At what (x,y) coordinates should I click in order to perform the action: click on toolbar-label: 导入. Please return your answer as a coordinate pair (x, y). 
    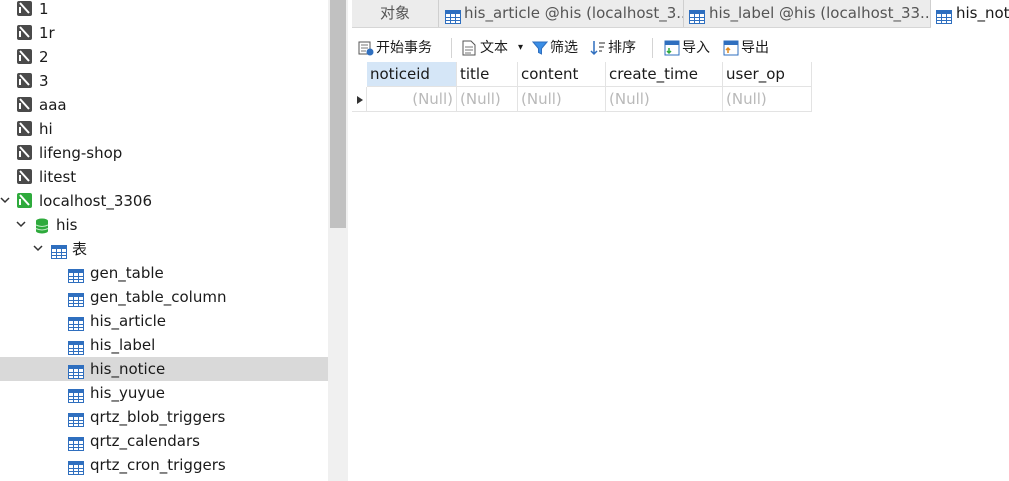
    Looking at the image, I should click on (696, 48).